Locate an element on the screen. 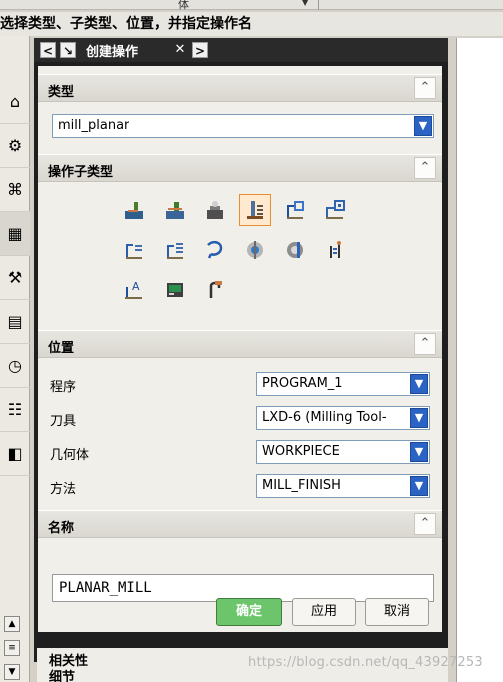 The height and width of the screenshot is (682, 503). planar-mill-icon is located at coordinates (255, 210).